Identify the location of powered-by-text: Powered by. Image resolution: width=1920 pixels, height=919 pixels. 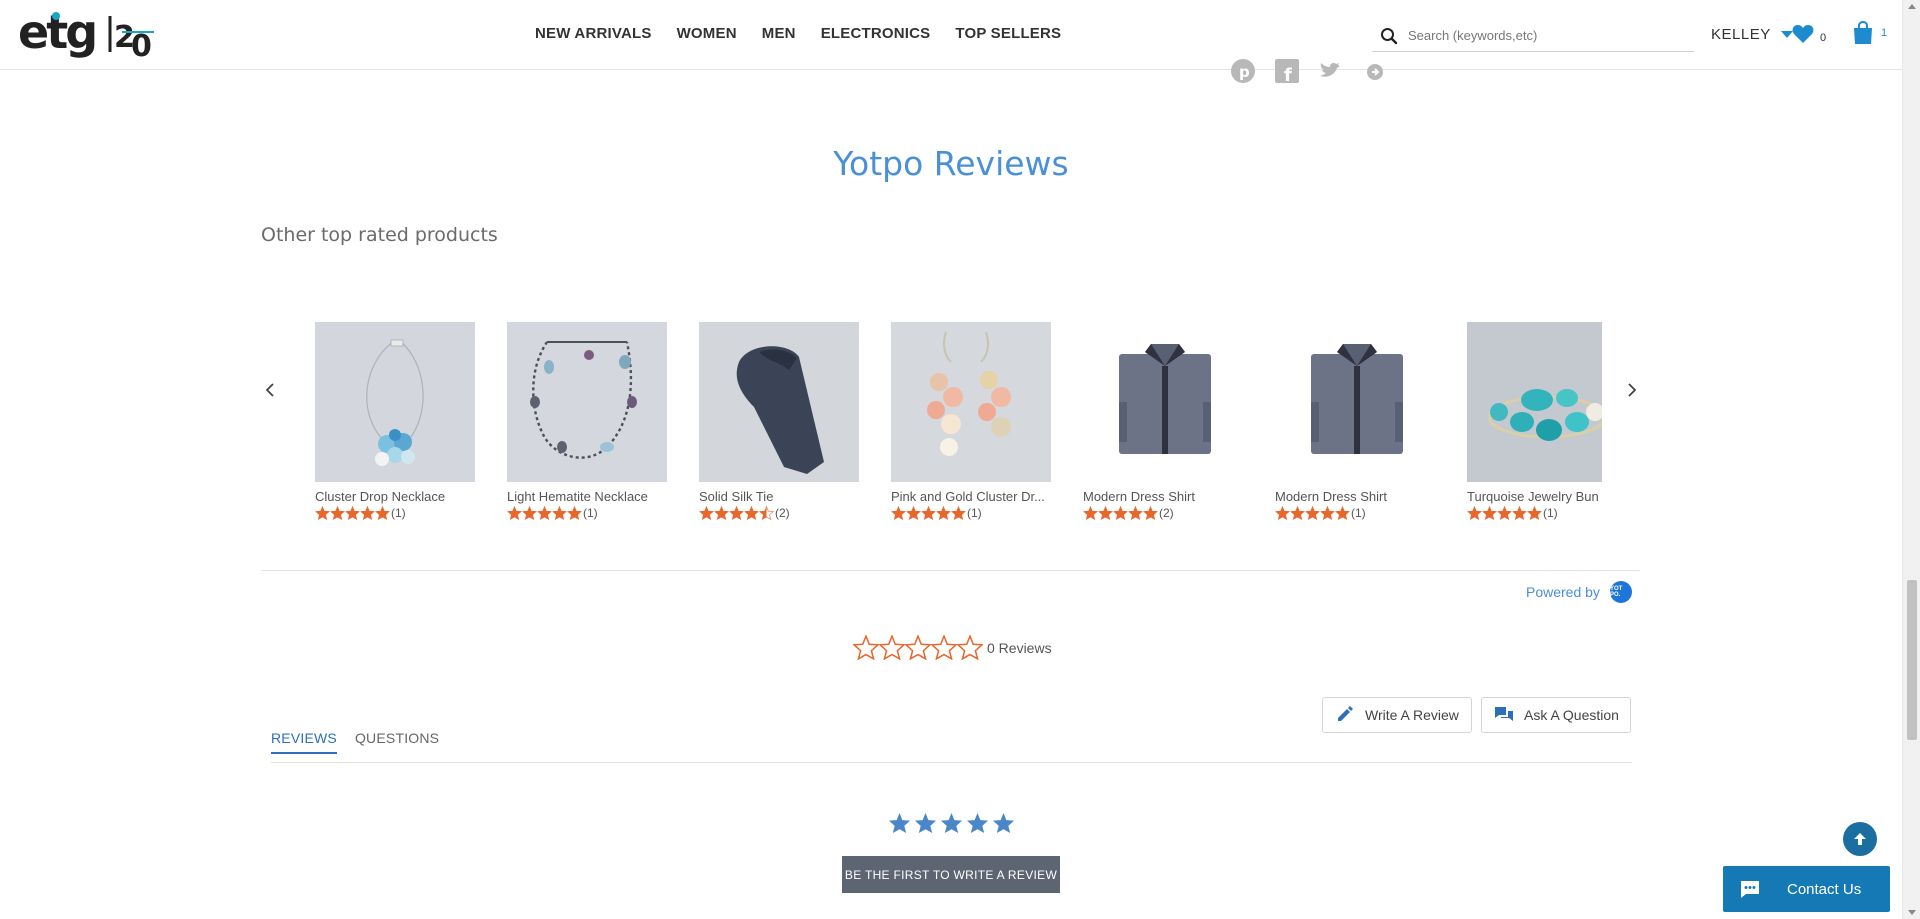
(1563, 592).